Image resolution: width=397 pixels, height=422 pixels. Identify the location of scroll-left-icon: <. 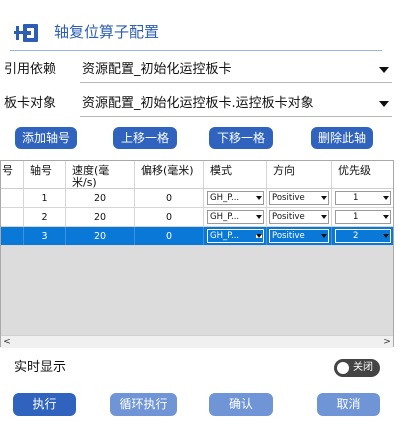
(7, 342).